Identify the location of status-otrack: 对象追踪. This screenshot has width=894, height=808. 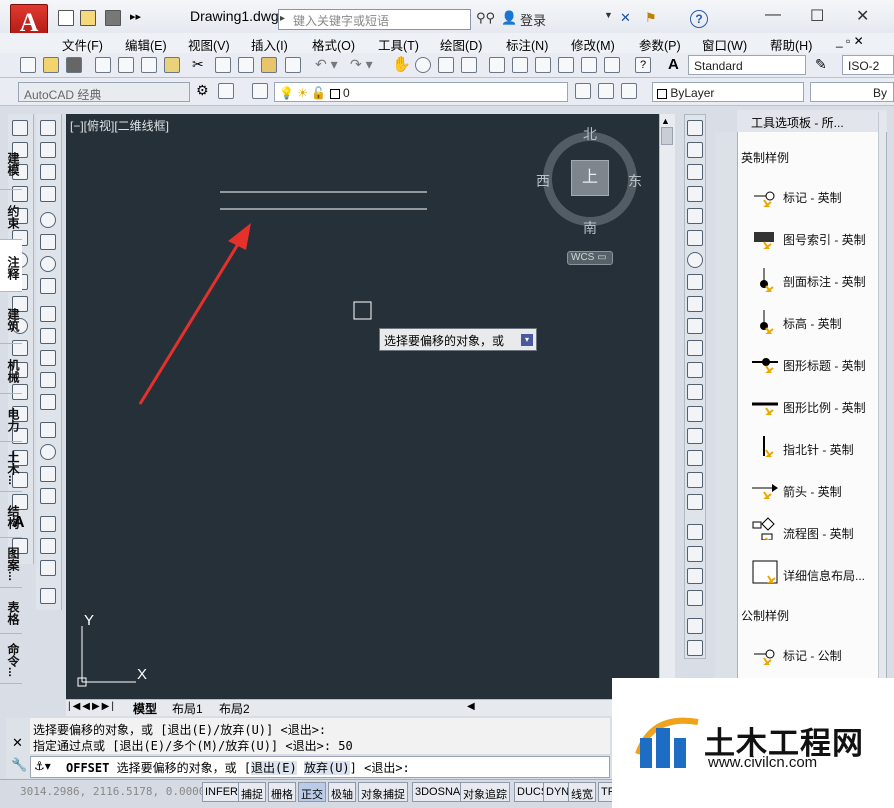
(485, 792).